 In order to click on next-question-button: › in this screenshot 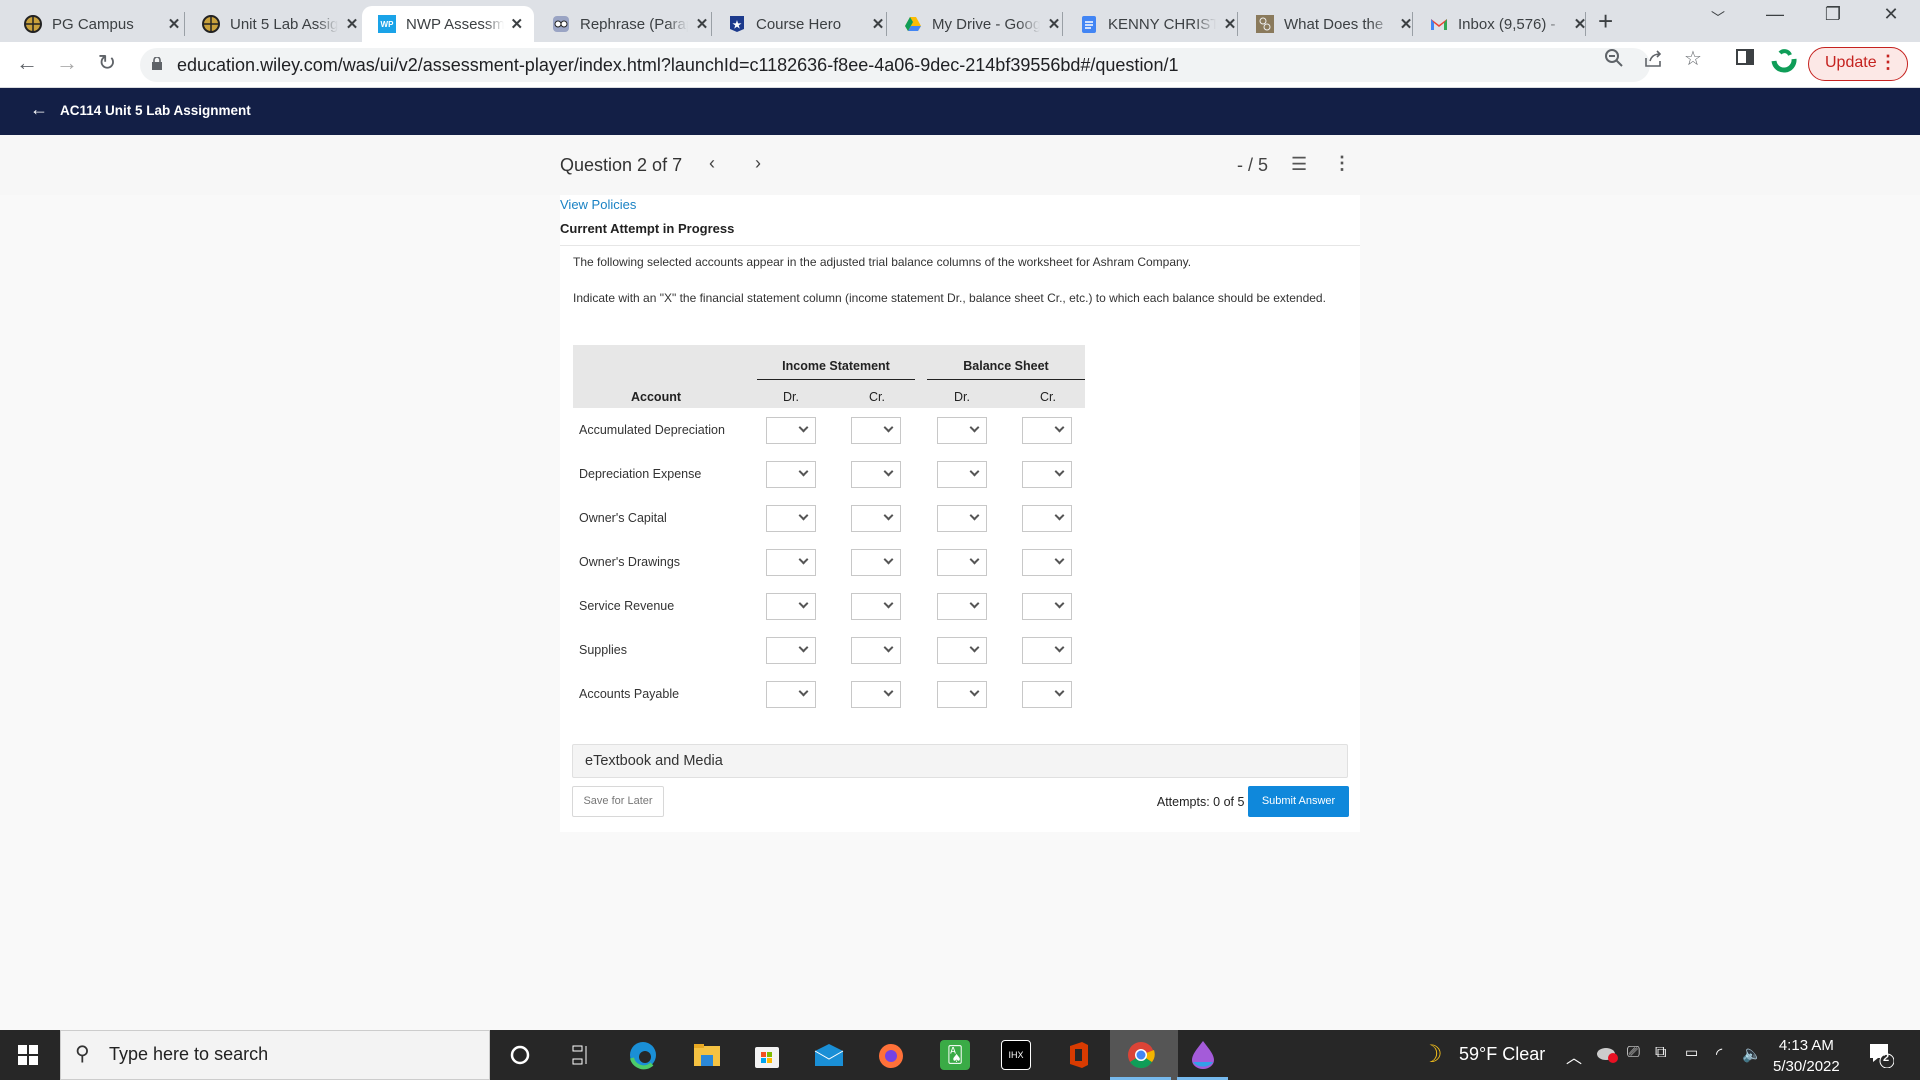, I will do `click(758, 163)`.